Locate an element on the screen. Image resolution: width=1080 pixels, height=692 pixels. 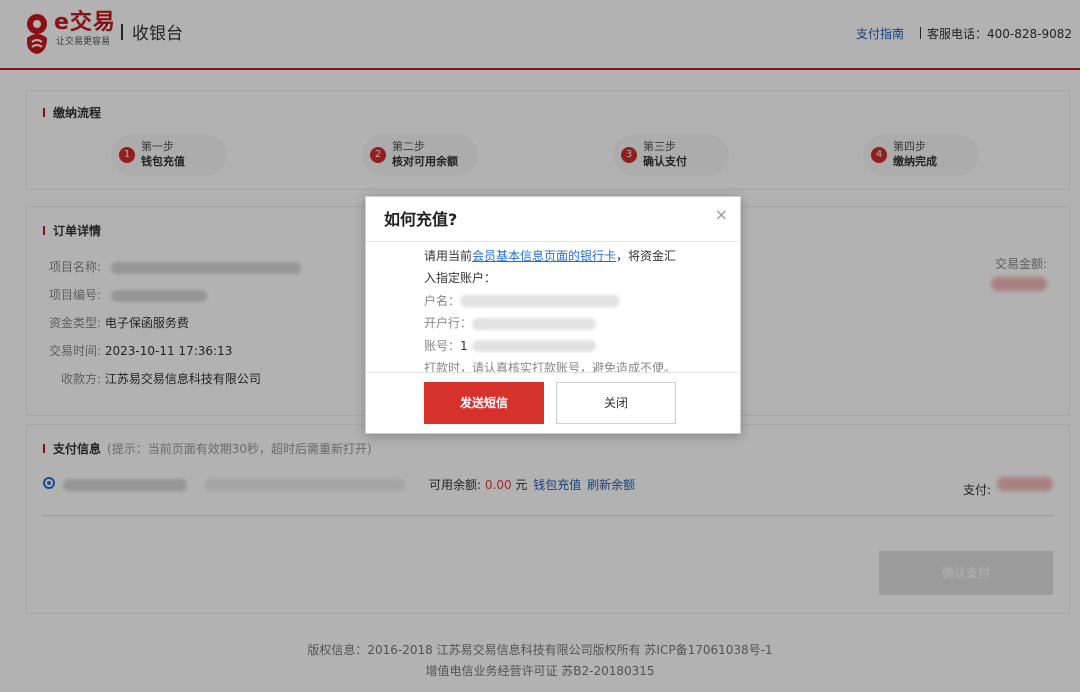
intro-line-2: 入指定账户： is located at coordinates (460, 278).